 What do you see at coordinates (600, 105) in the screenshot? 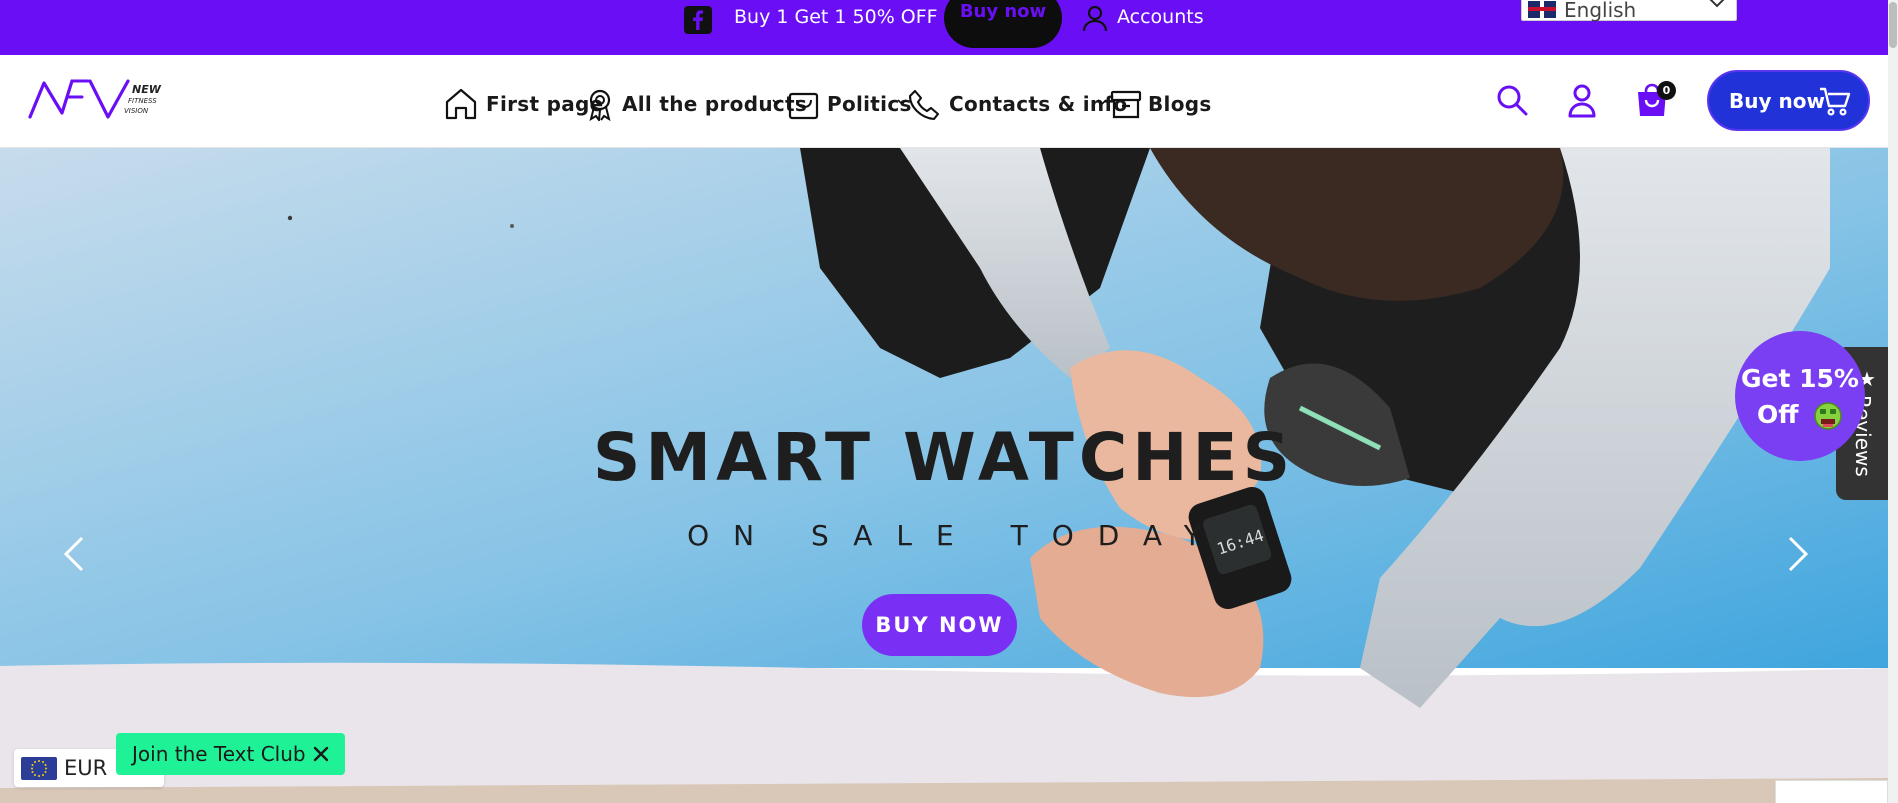
I see `award-badge-icon` at bounding box center [600, 105].